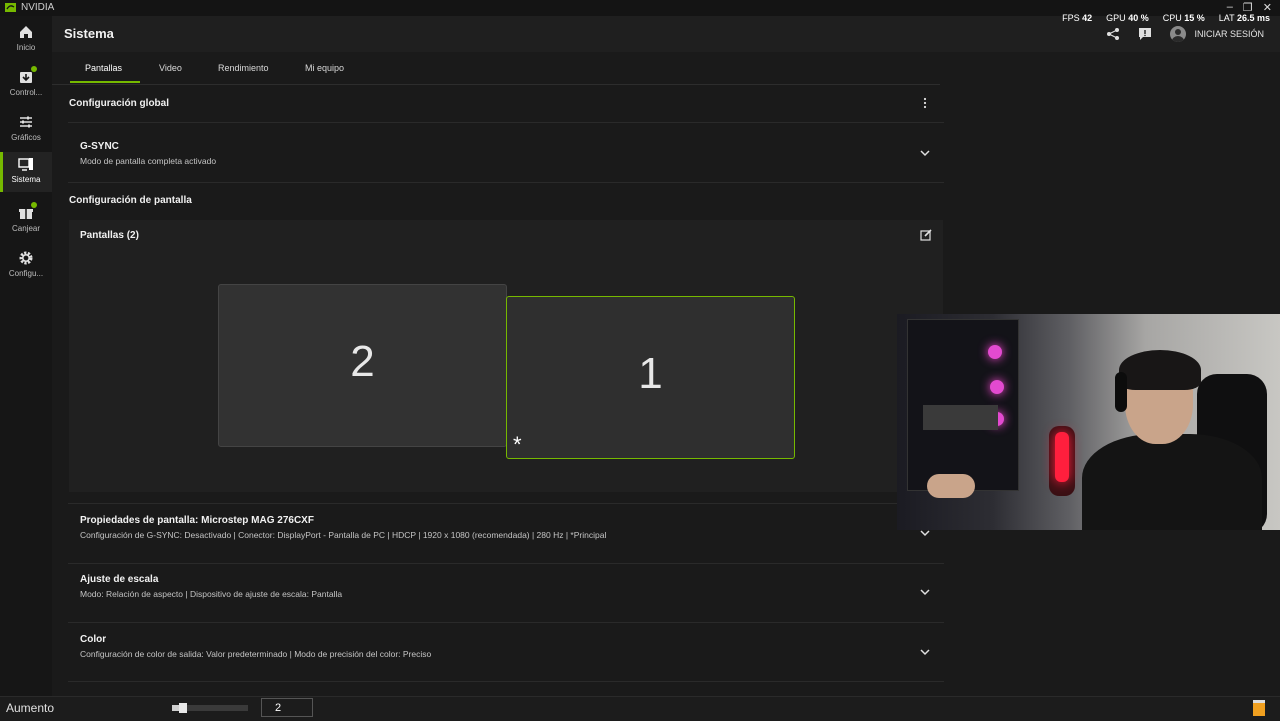 The image size is (1280, 721). What do you see at coordinates (1113, 34) in the screenshot?
I see `share-icon` at bounding box center [1113, 34].